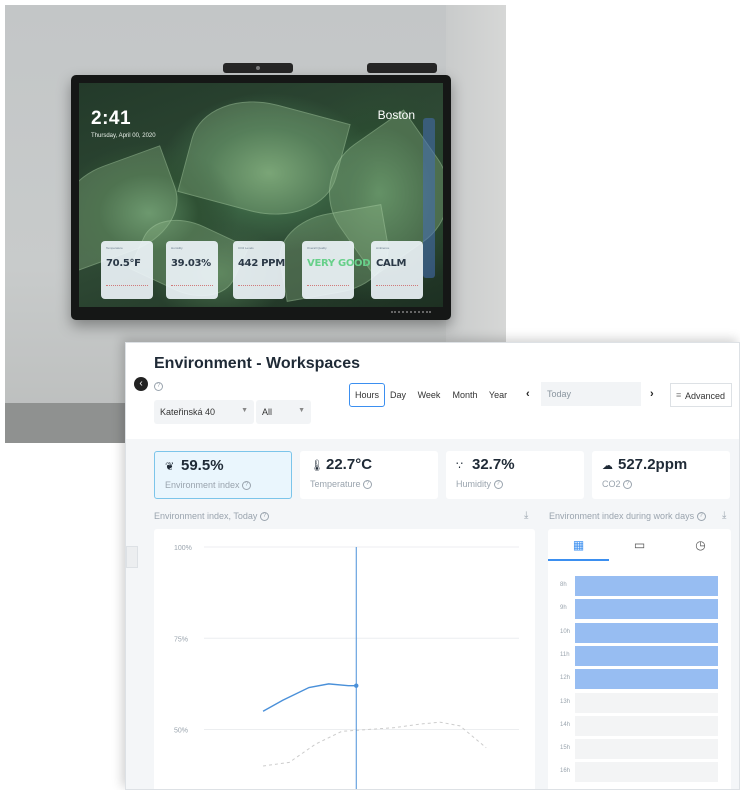 The image size is (740, 790). Describe the element at coordinates (652, 391) in the screenshot. I see `next-date-button: ›` at that location.